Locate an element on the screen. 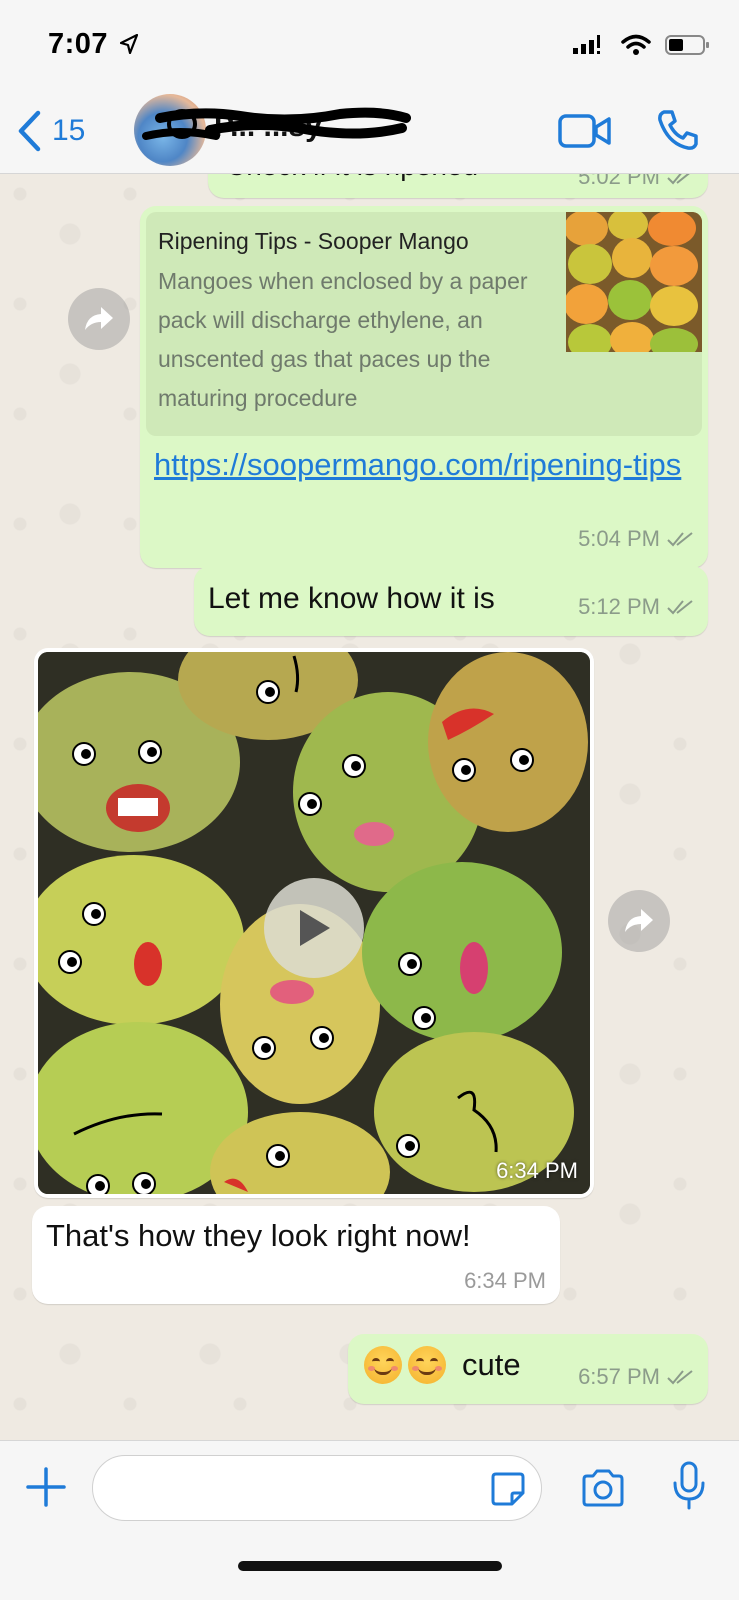 This screenshot has height=1600, width=739. message-bubble-incoming: That's how they look right now! 6:34 PM is located at coordinates (296, 1255).